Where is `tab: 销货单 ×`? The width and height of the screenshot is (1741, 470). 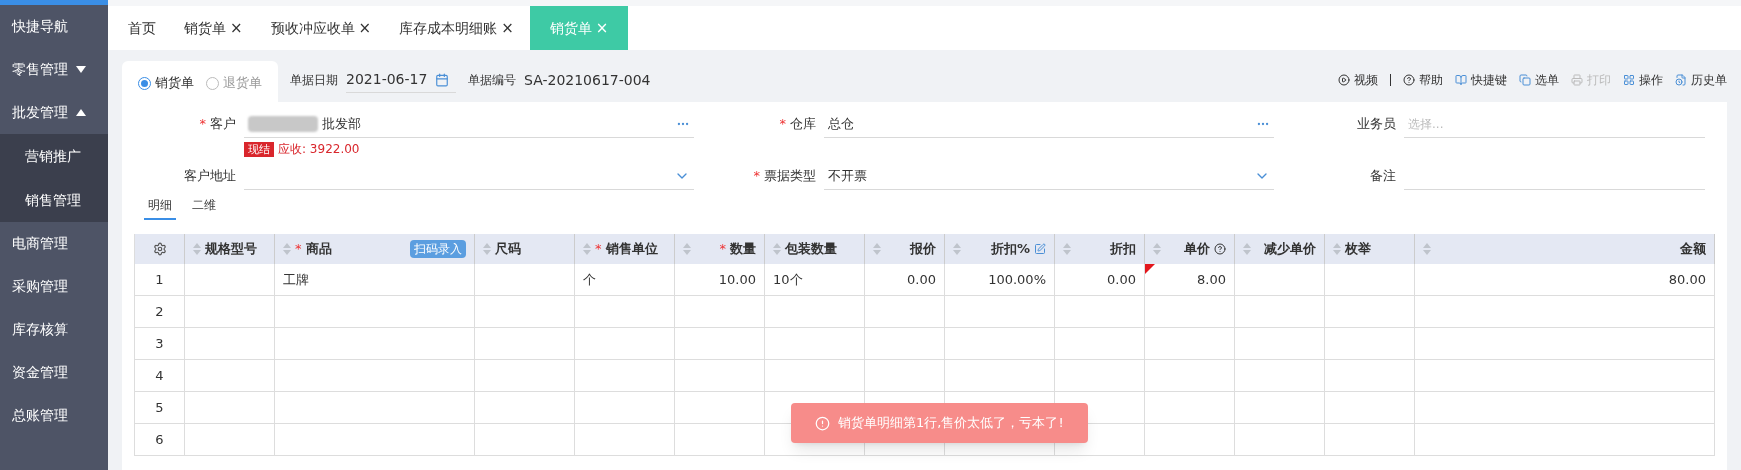
tab: 销货单 × is located at coordinates (213, 28).